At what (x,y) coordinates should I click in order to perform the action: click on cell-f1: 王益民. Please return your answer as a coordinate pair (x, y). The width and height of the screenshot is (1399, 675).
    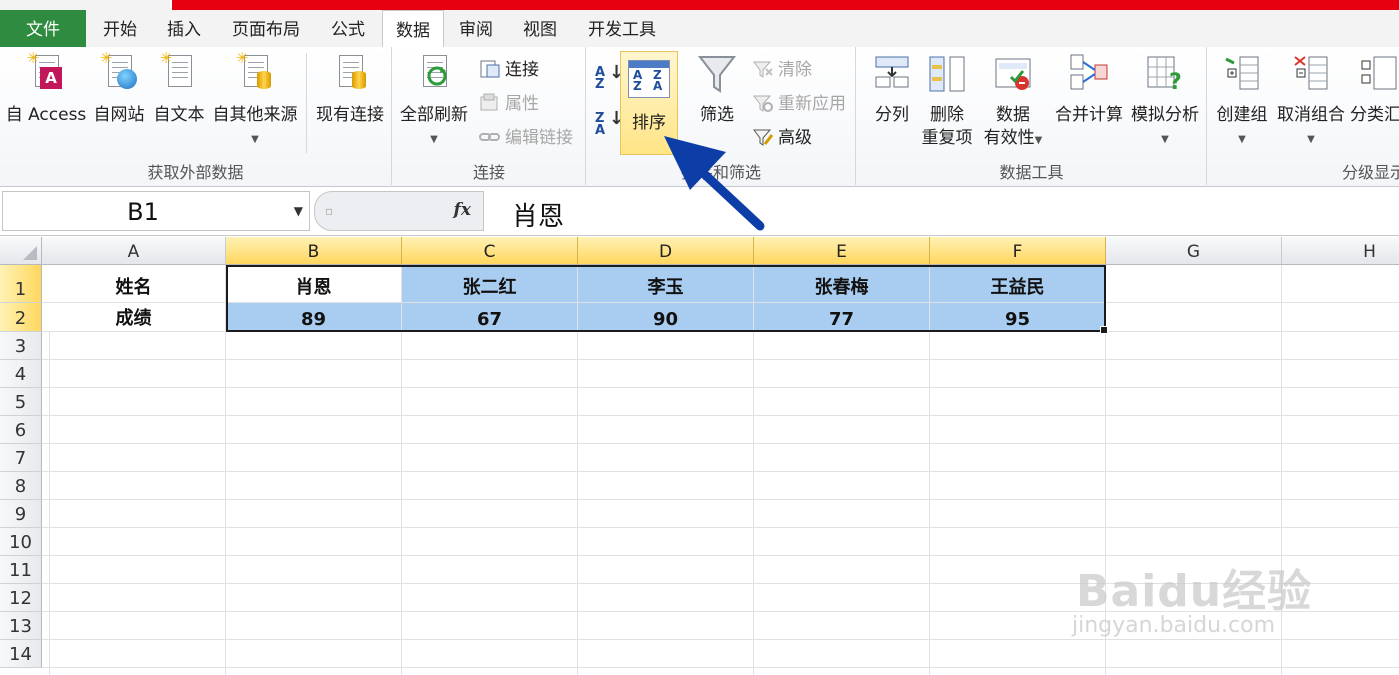
    Looking at the image, I should click on (1018, 284).